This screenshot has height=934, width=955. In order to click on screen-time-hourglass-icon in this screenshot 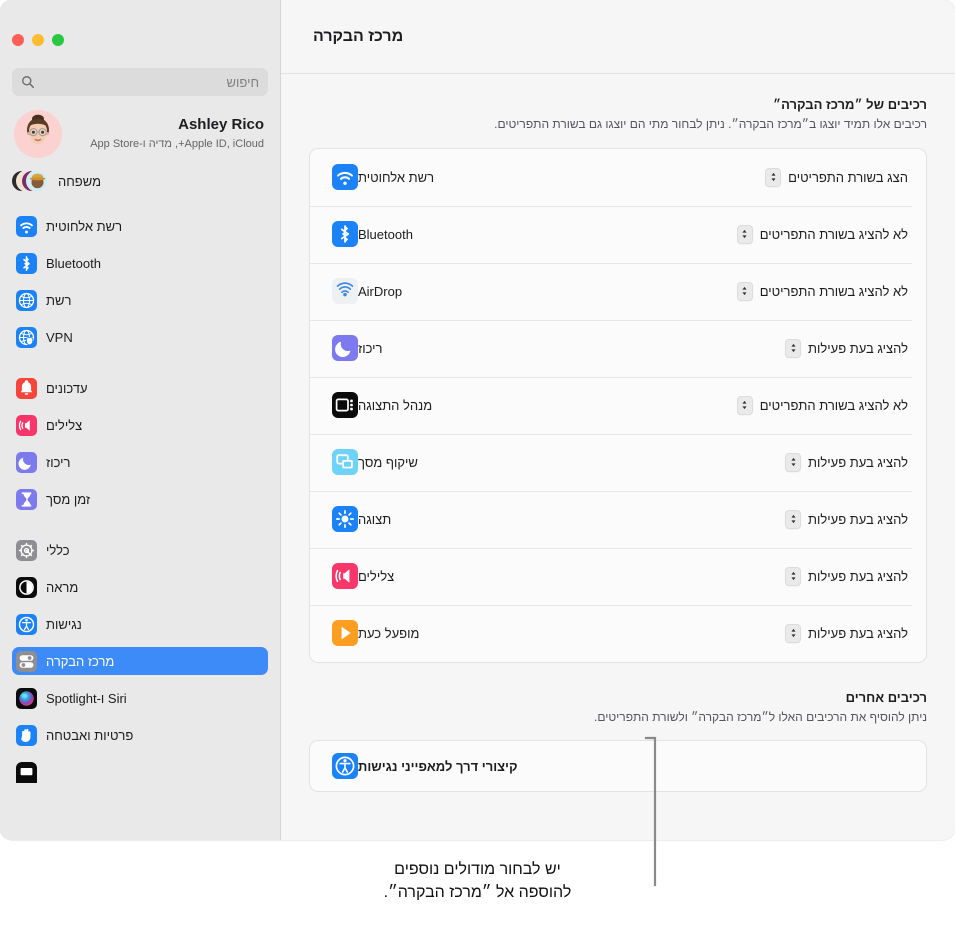, I will do `click(26, 499)`.